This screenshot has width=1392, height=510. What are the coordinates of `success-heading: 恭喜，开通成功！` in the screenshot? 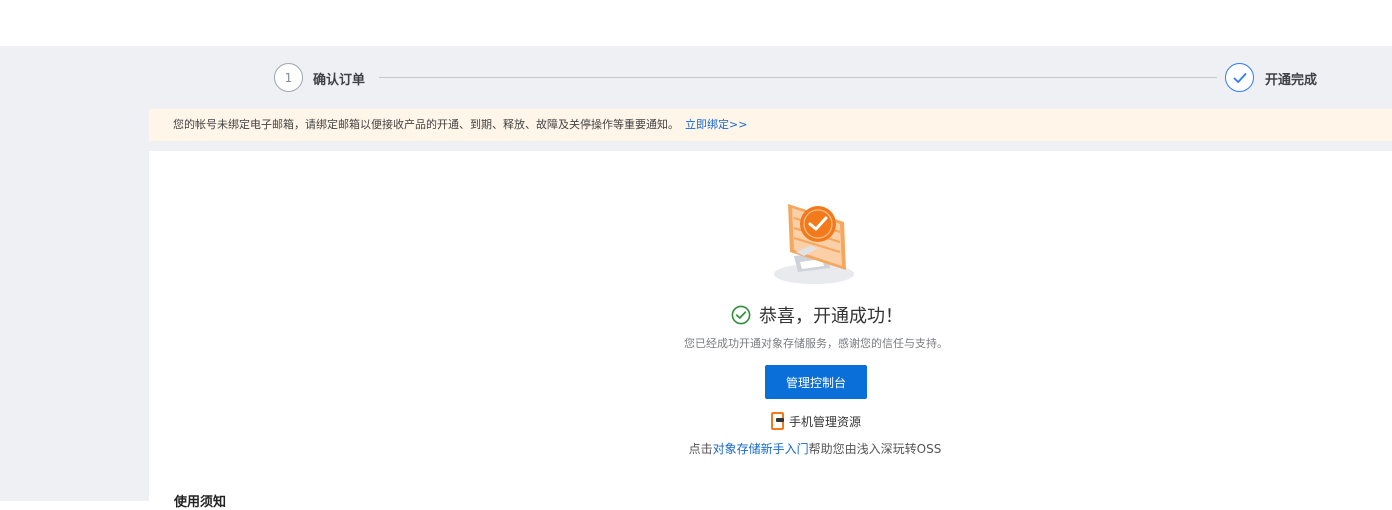 It's located at (817, 315).